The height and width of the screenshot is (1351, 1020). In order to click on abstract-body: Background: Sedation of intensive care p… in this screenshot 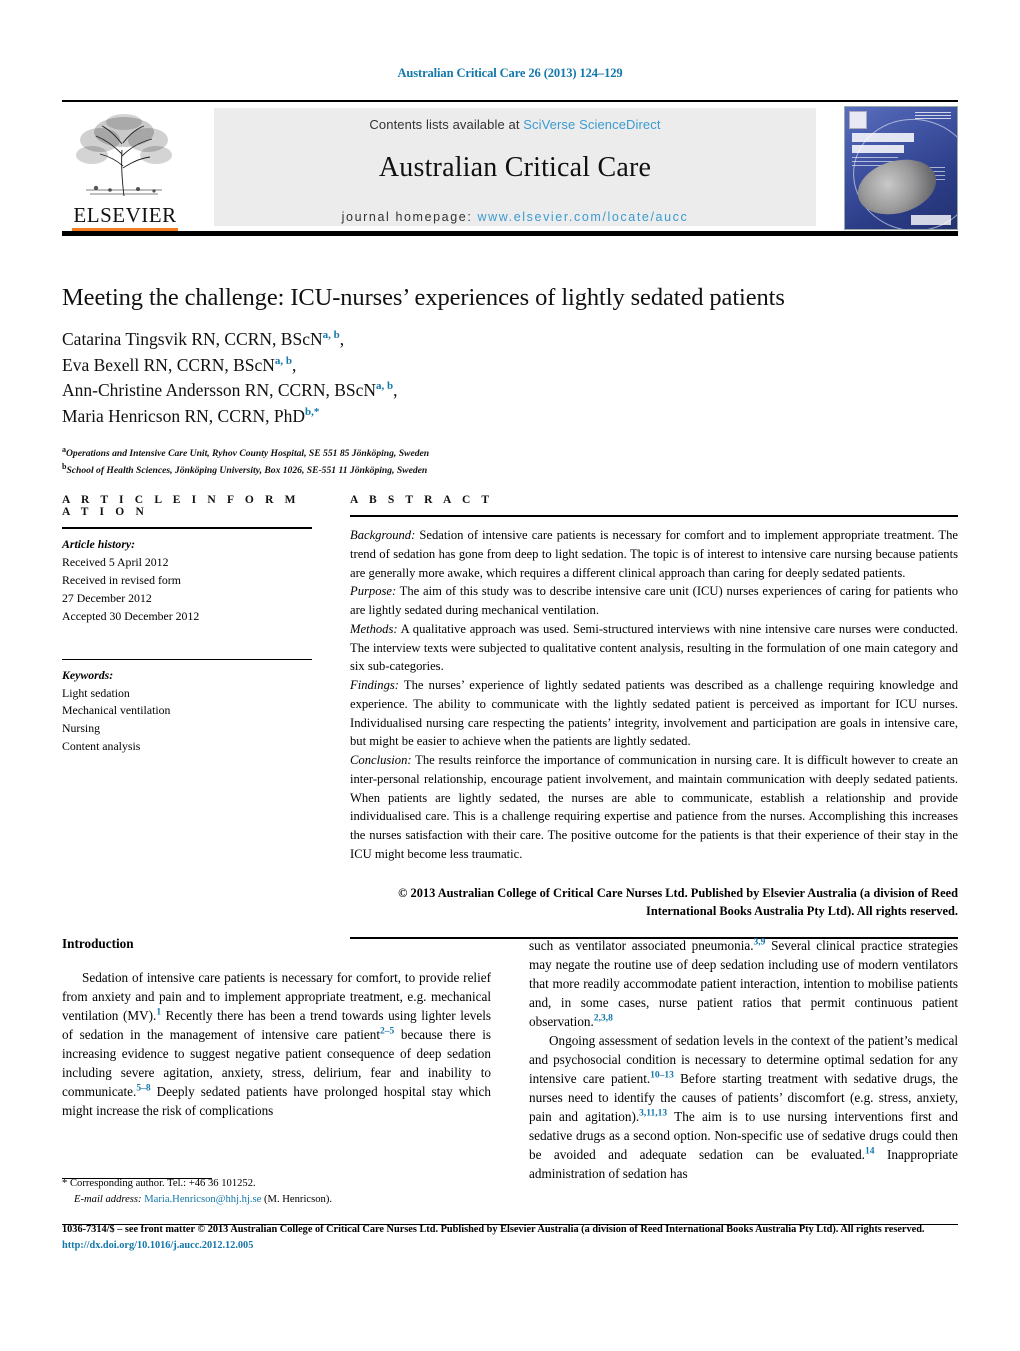, I will do `click(654, 695)`.